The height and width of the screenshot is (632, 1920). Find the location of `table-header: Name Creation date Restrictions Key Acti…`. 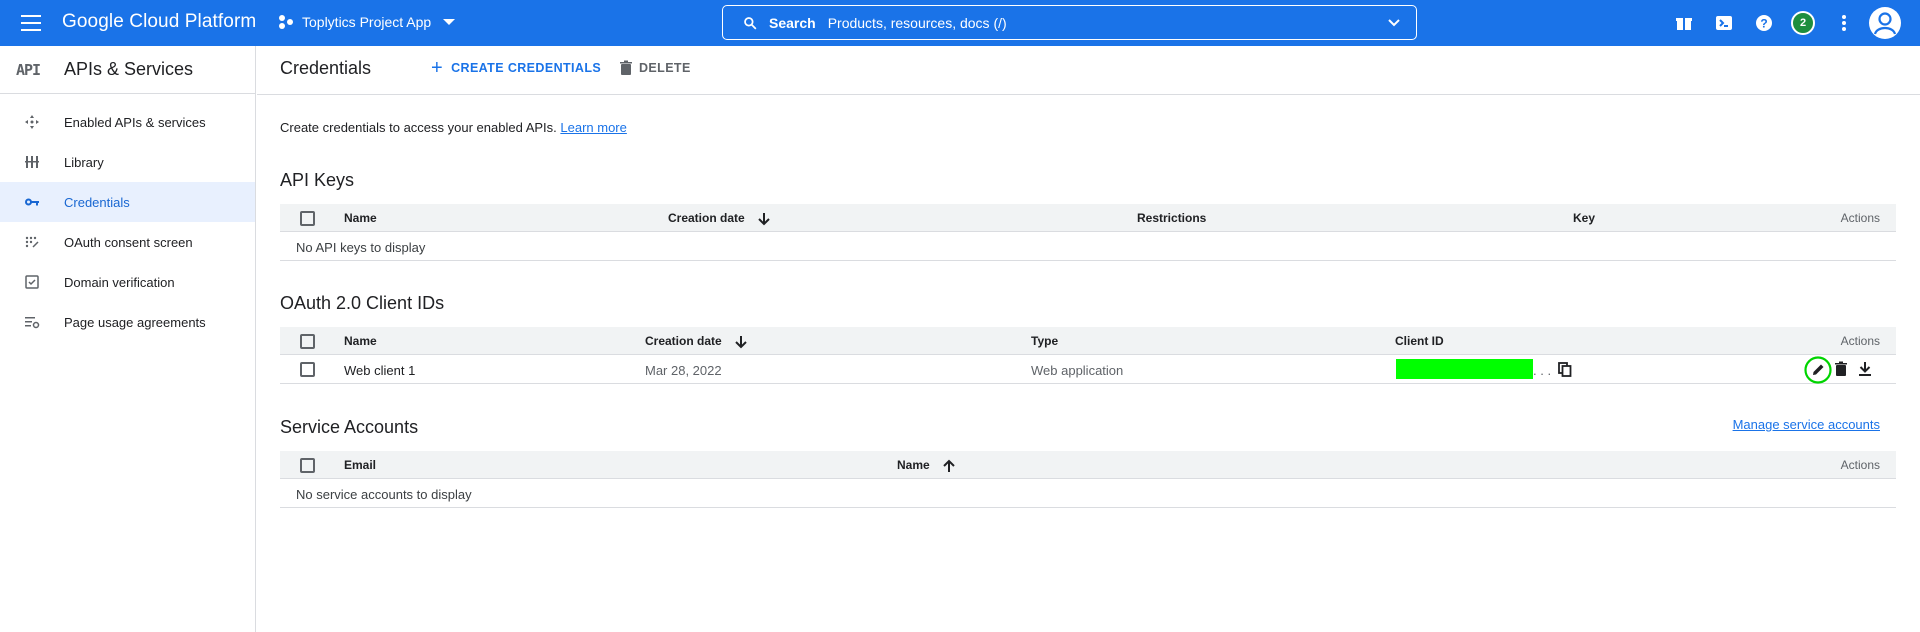

table-header: Name Creation date Restrictions Key Acti… is located at coordinates (1088, 218).